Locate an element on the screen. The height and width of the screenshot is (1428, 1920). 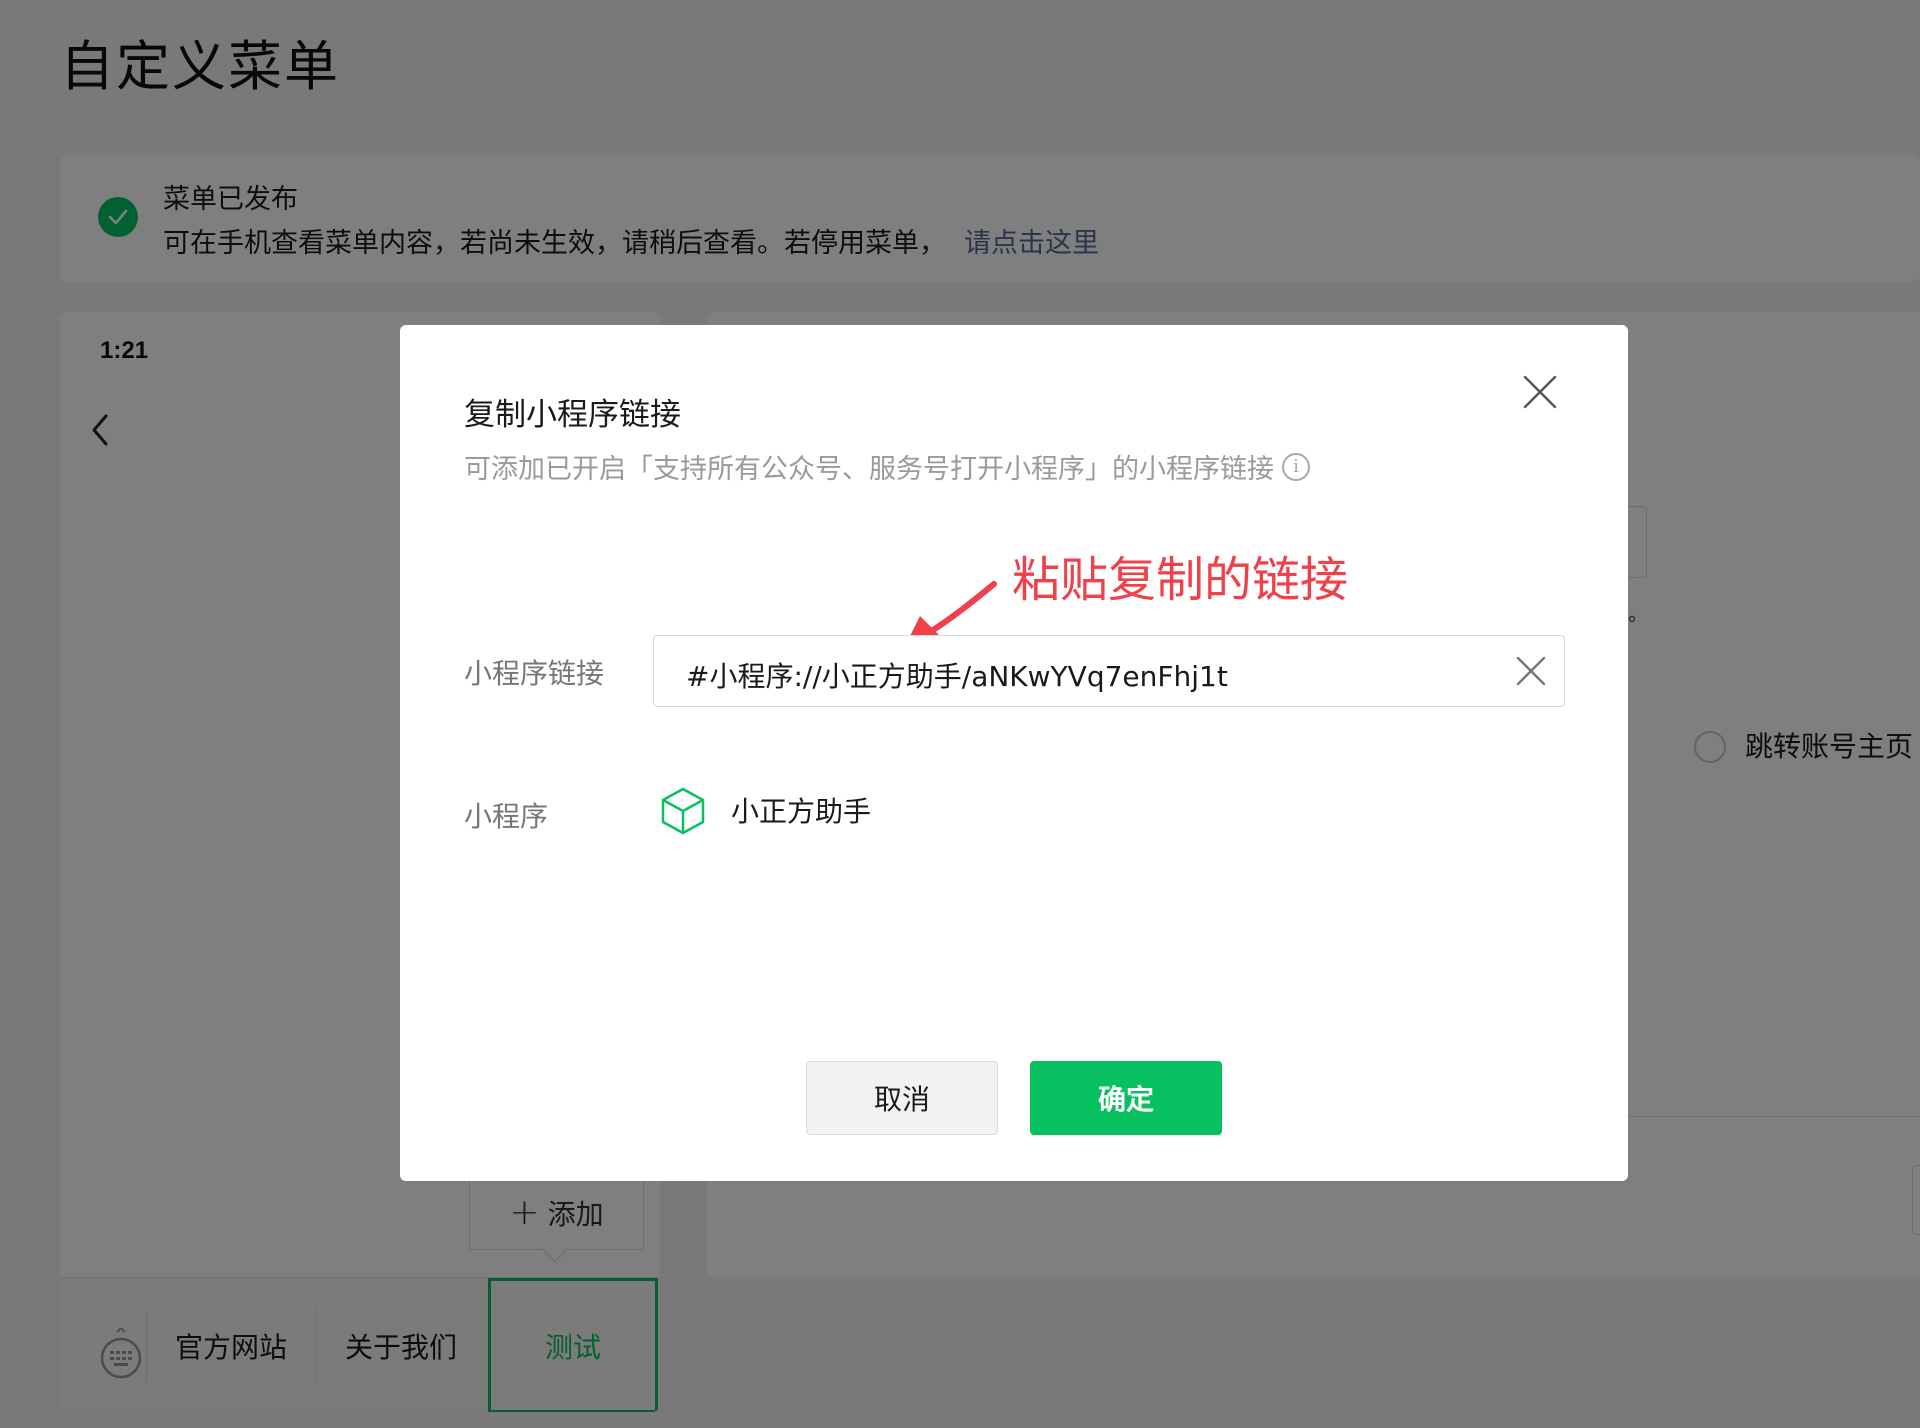
dialog-subtitle: 可添加已开启「支持所有公众号、服务号打开小程序」的小程序链接 i is located at coordinates (887, 466).